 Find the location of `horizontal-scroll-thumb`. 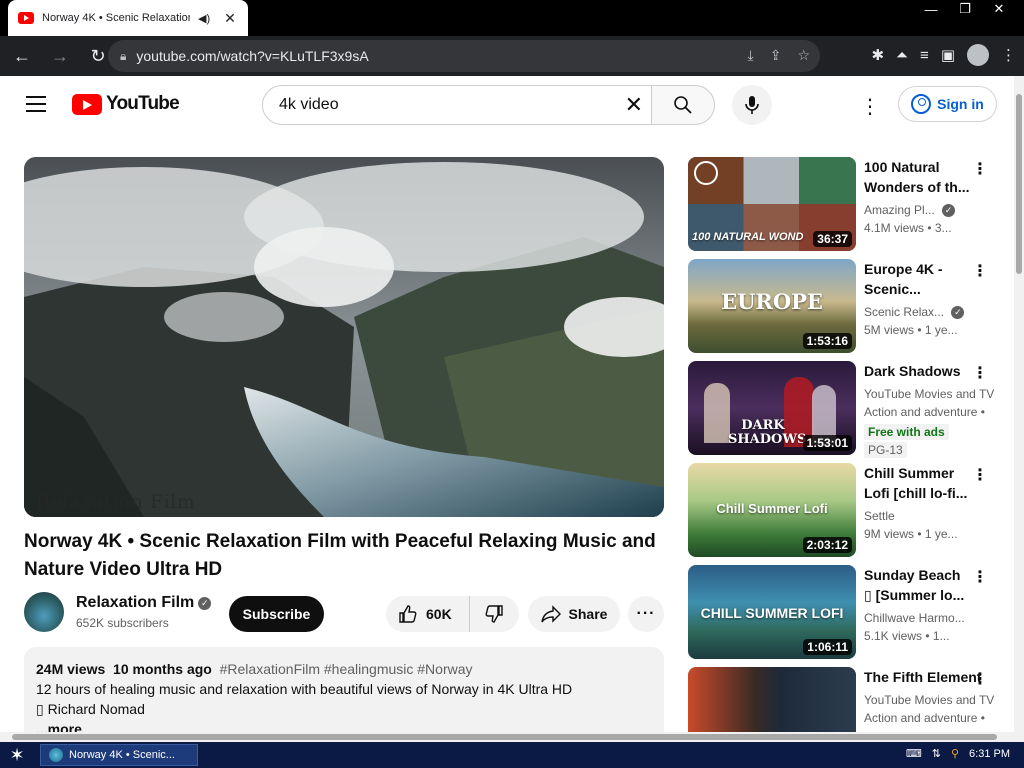

horizontal-scroll-thumb is located at coordinates (504, 737).